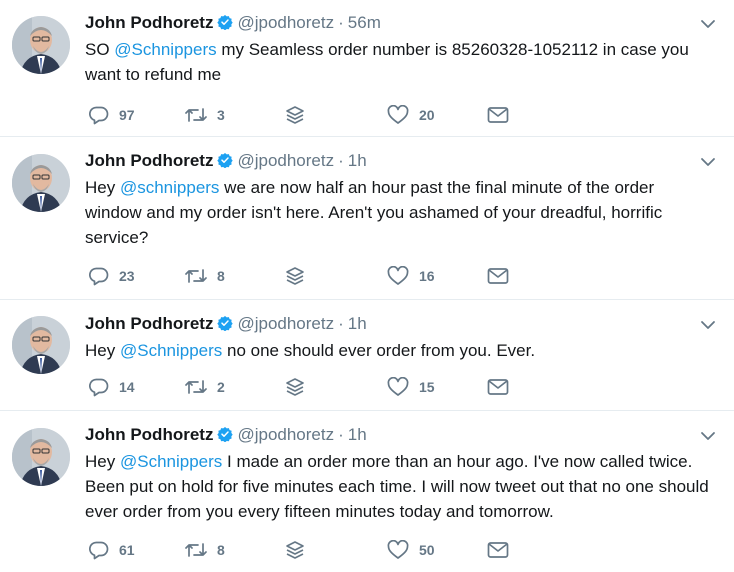 The height and width of the screenshot is (572, 734). I want to click on reply-button: 61, so click(112, 550).